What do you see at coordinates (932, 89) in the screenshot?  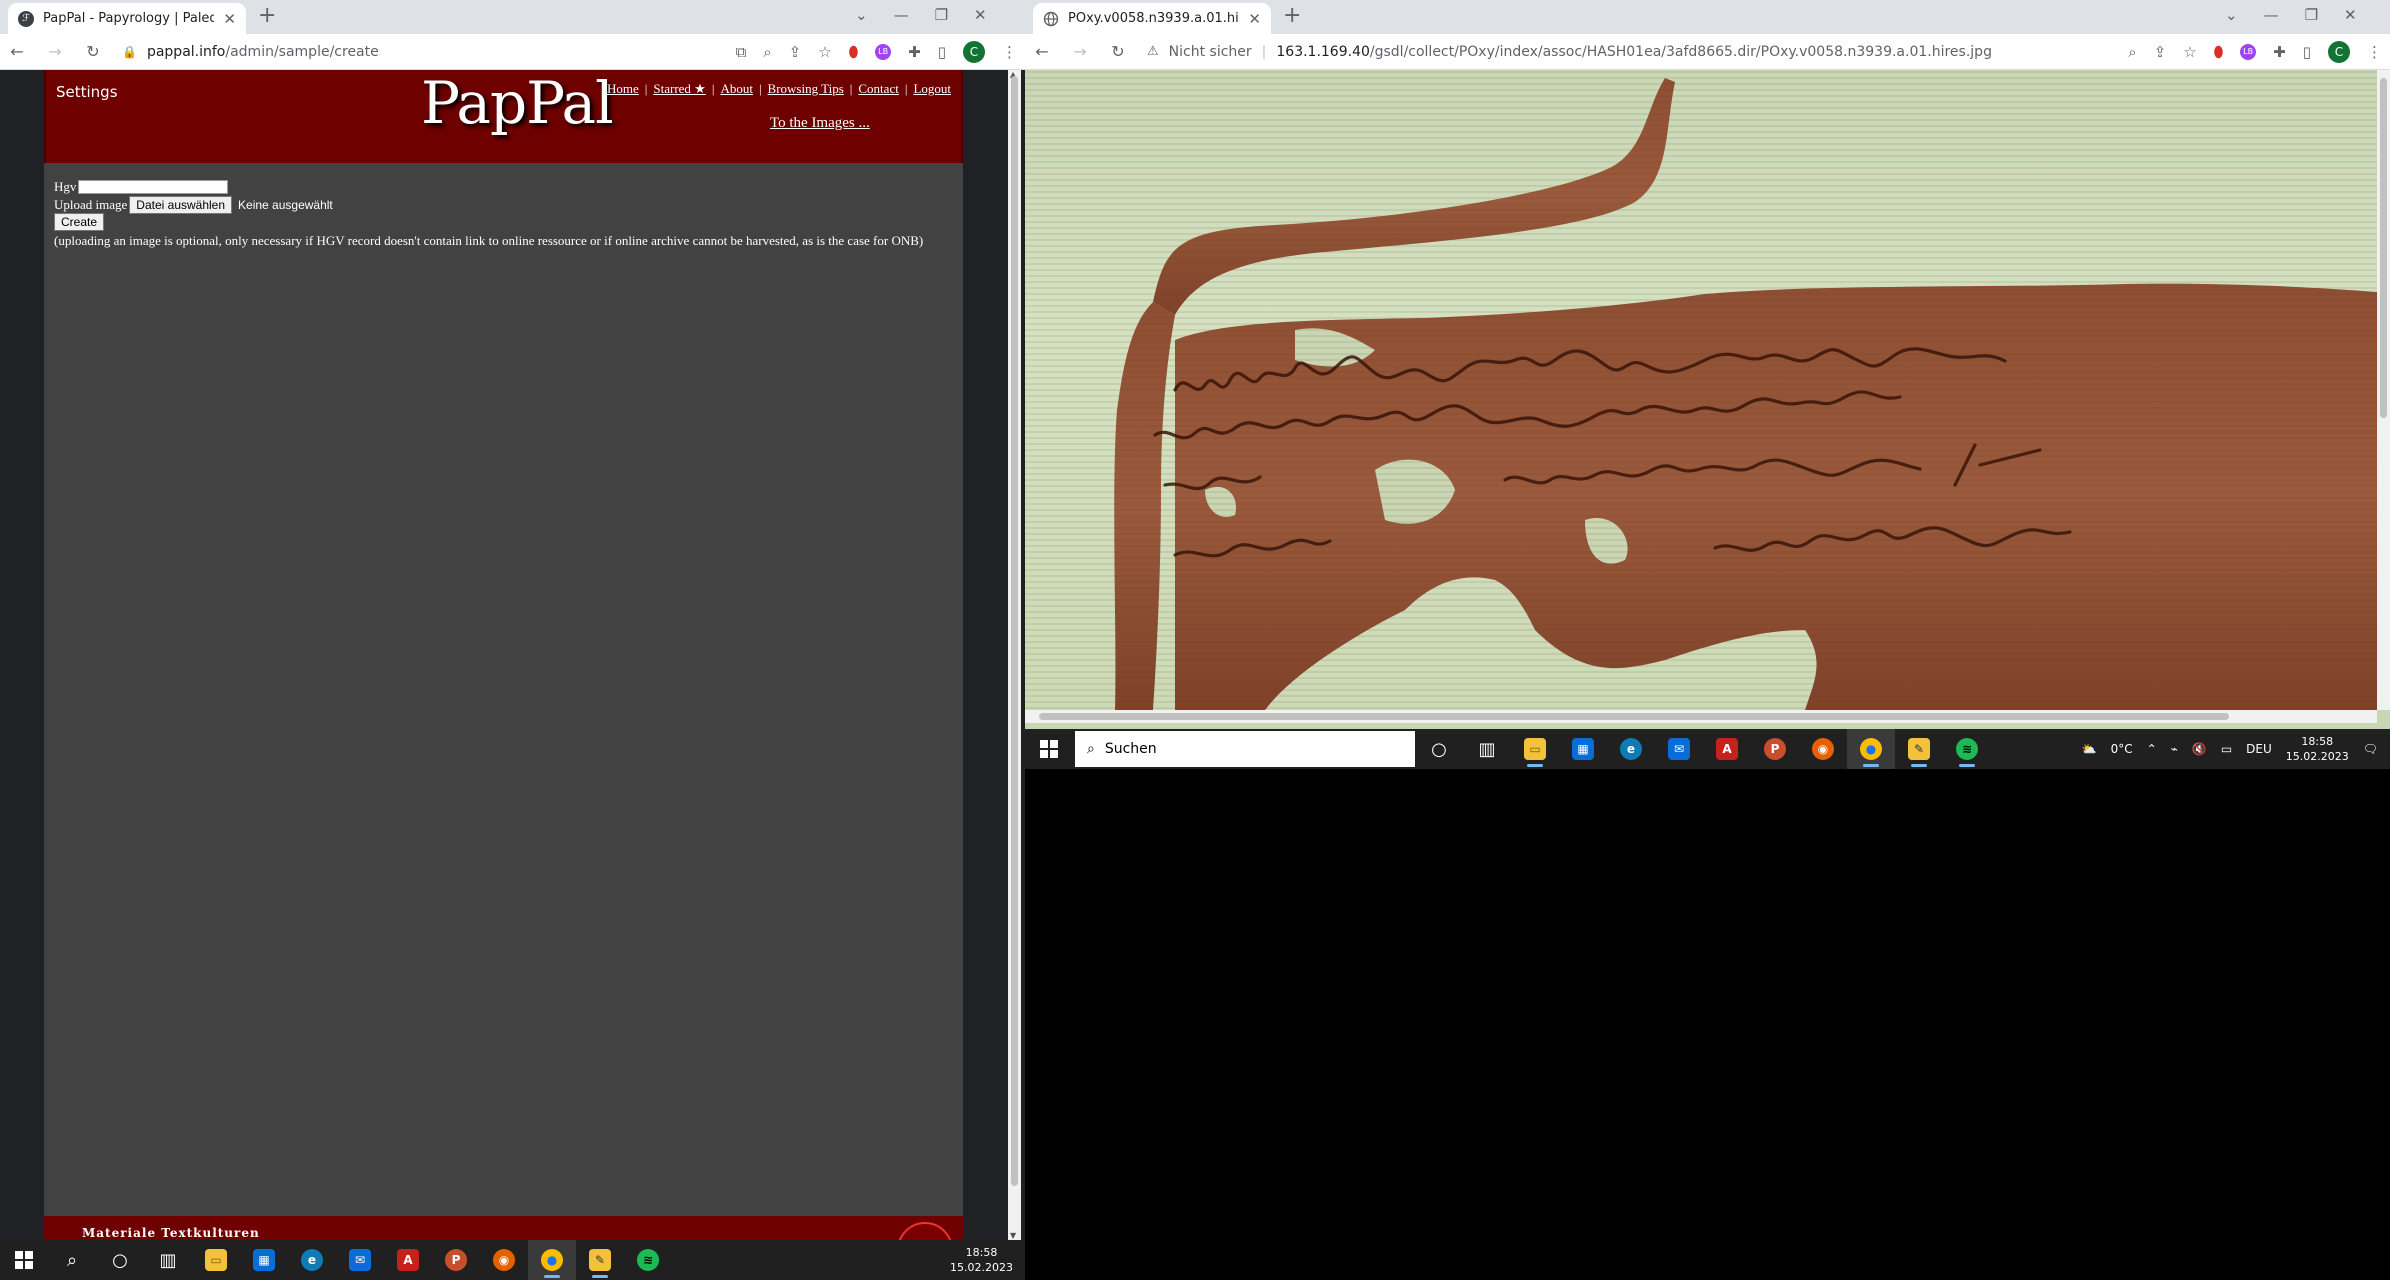 I see `nav-logout: Logout` at bounding box center [932, 89].